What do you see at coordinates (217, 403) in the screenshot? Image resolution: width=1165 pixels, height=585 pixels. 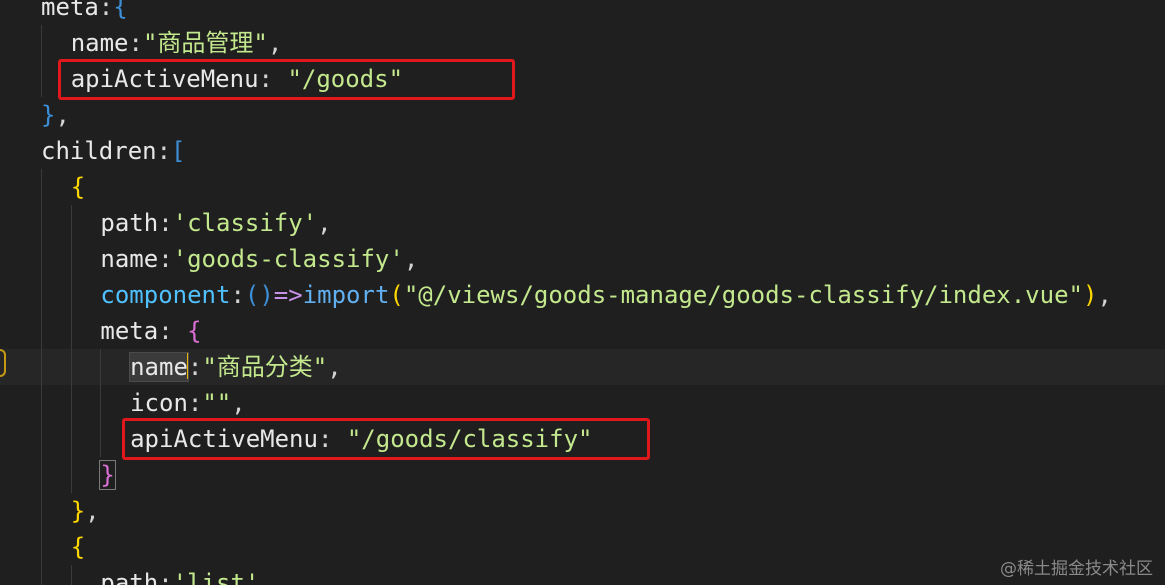 I see `code-token: ""` at bounding box center [217, 403].